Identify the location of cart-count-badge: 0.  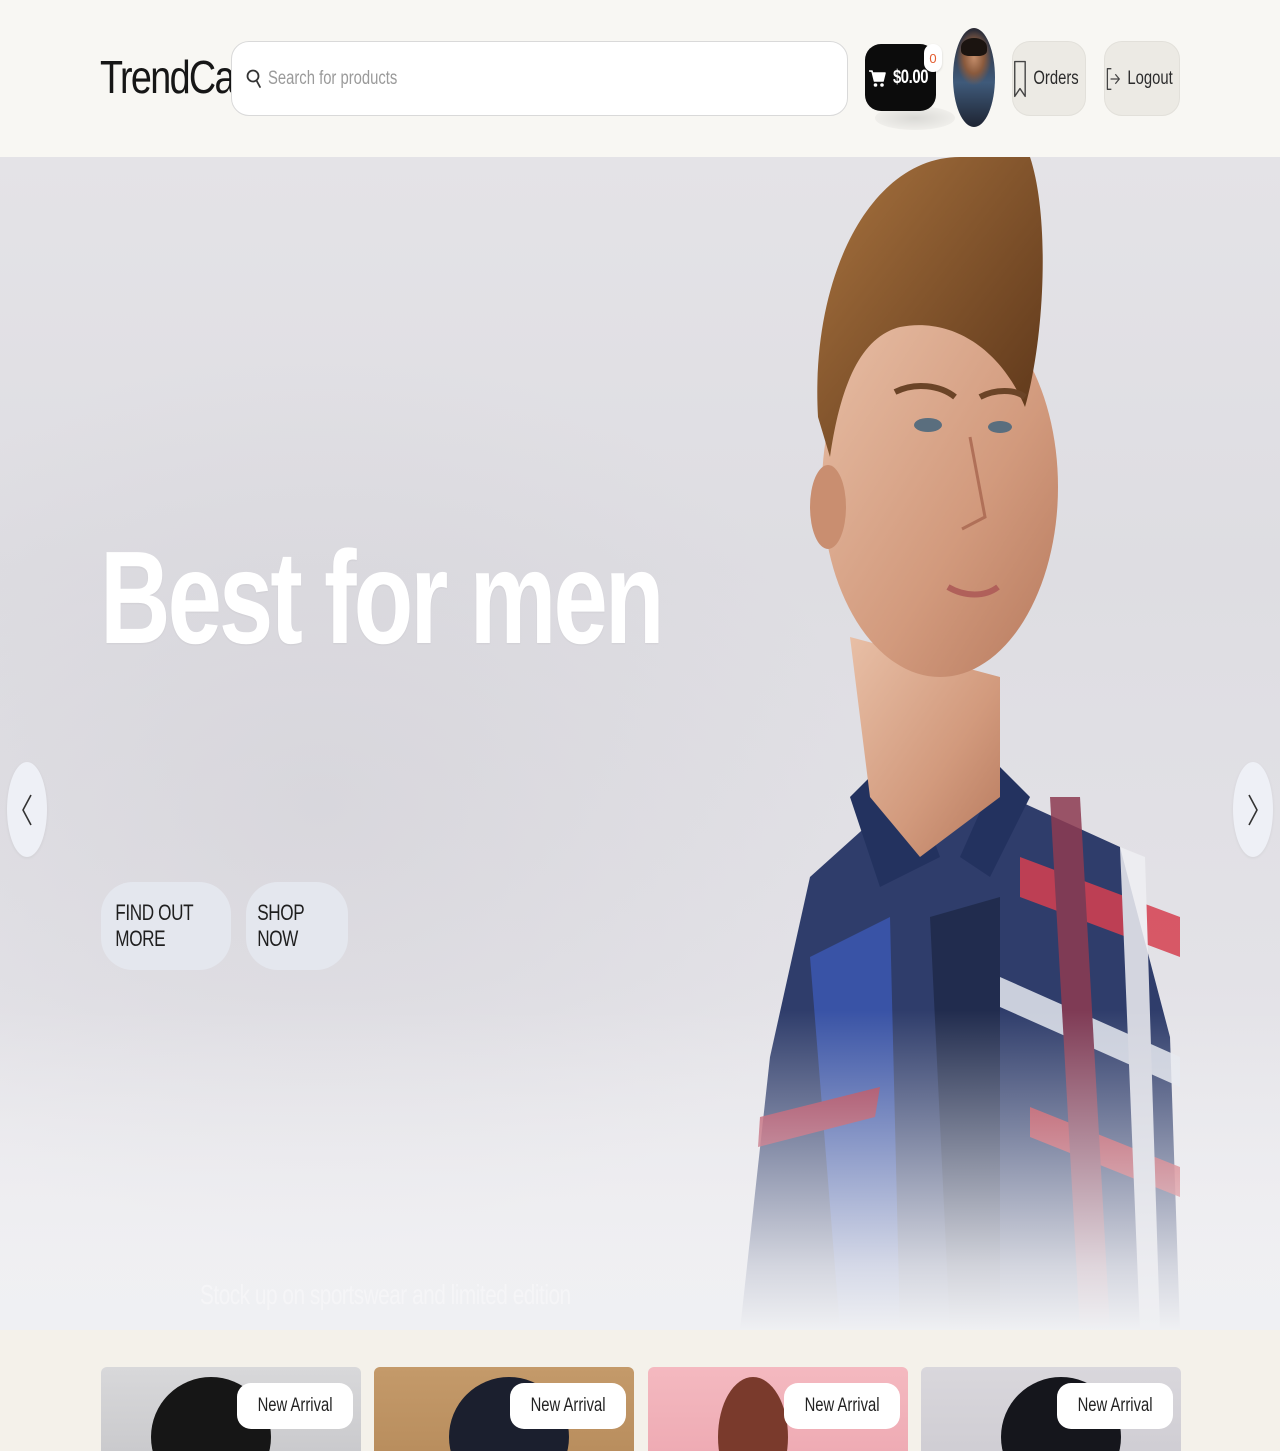
(933, 58).